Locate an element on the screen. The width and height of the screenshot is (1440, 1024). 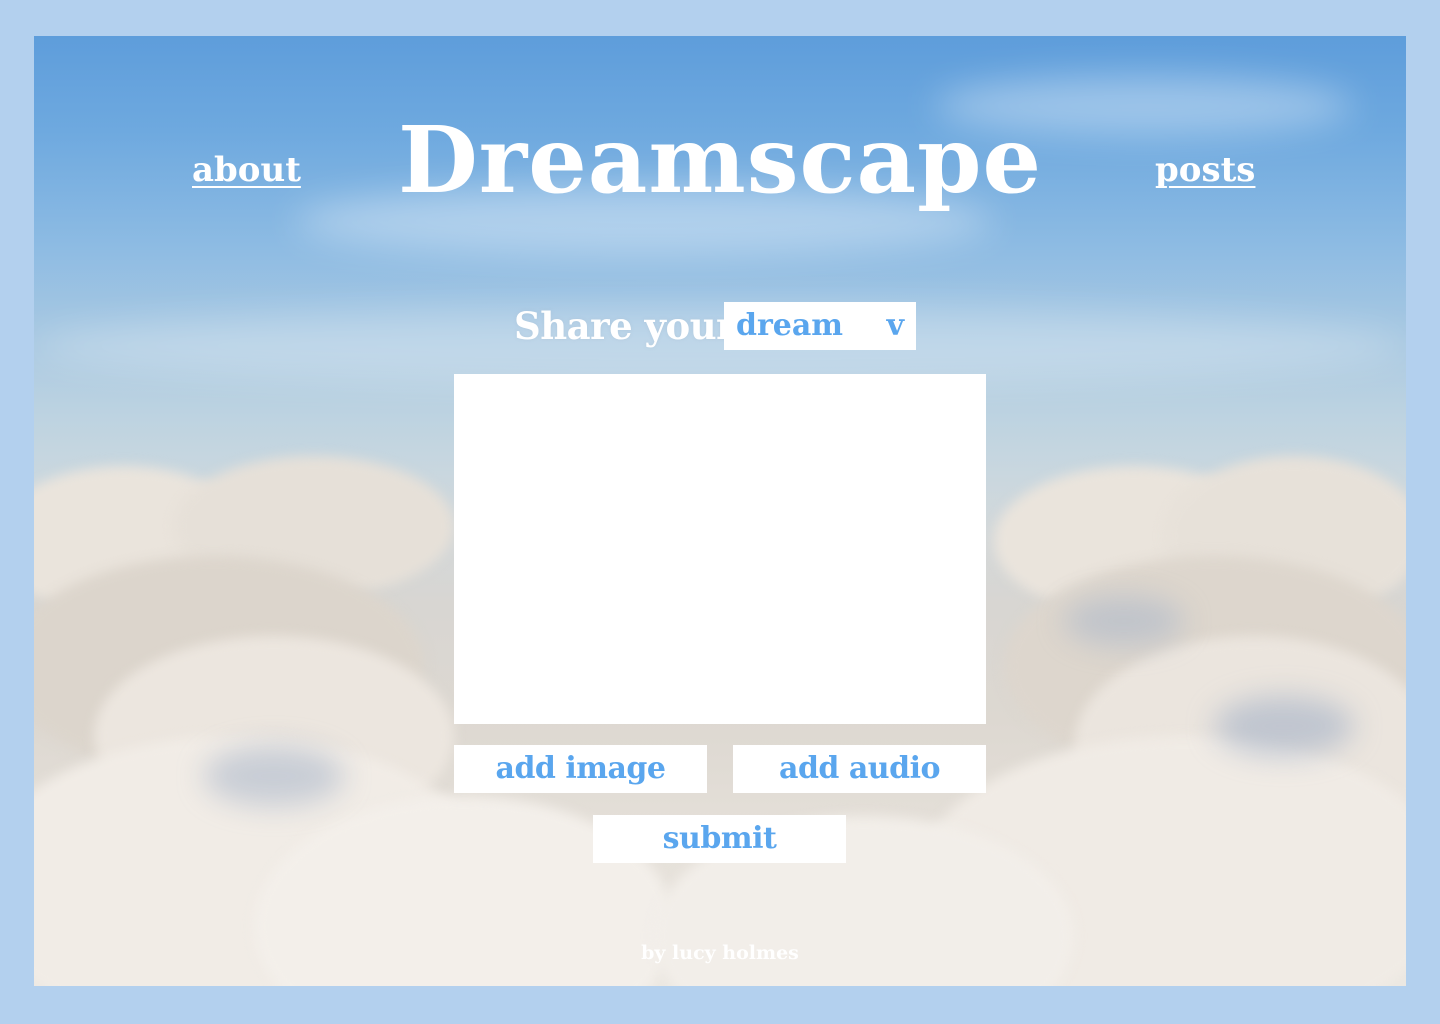
post-type-value: dream is located at coordinates (790, 325).